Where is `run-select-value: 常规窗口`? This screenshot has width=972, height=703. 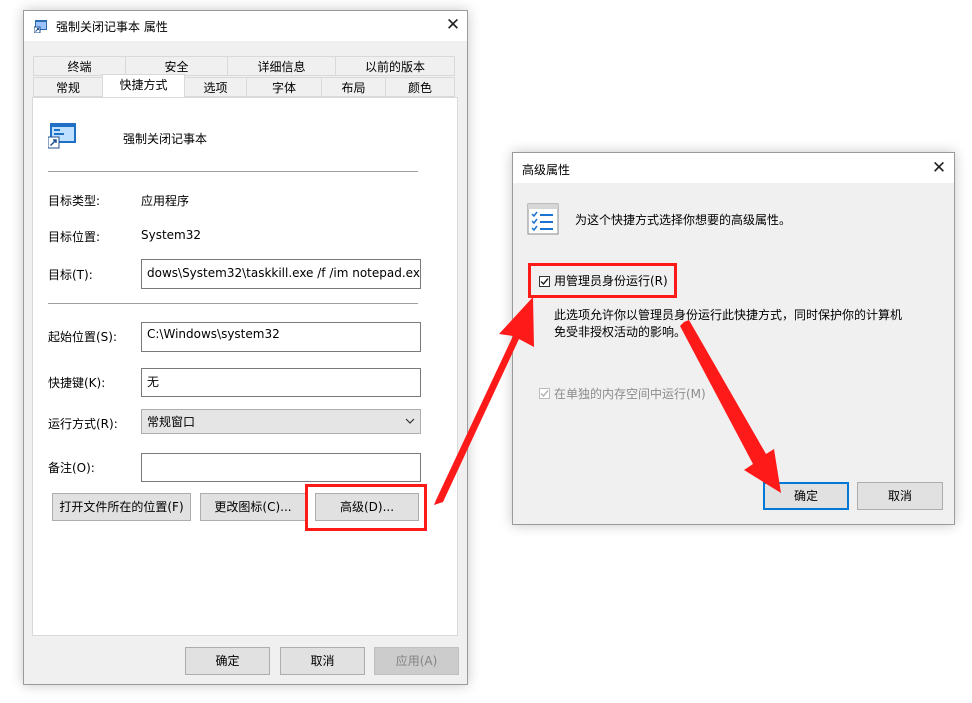
run-select-value: 常规窗口 is located at coordinates (171, 422).